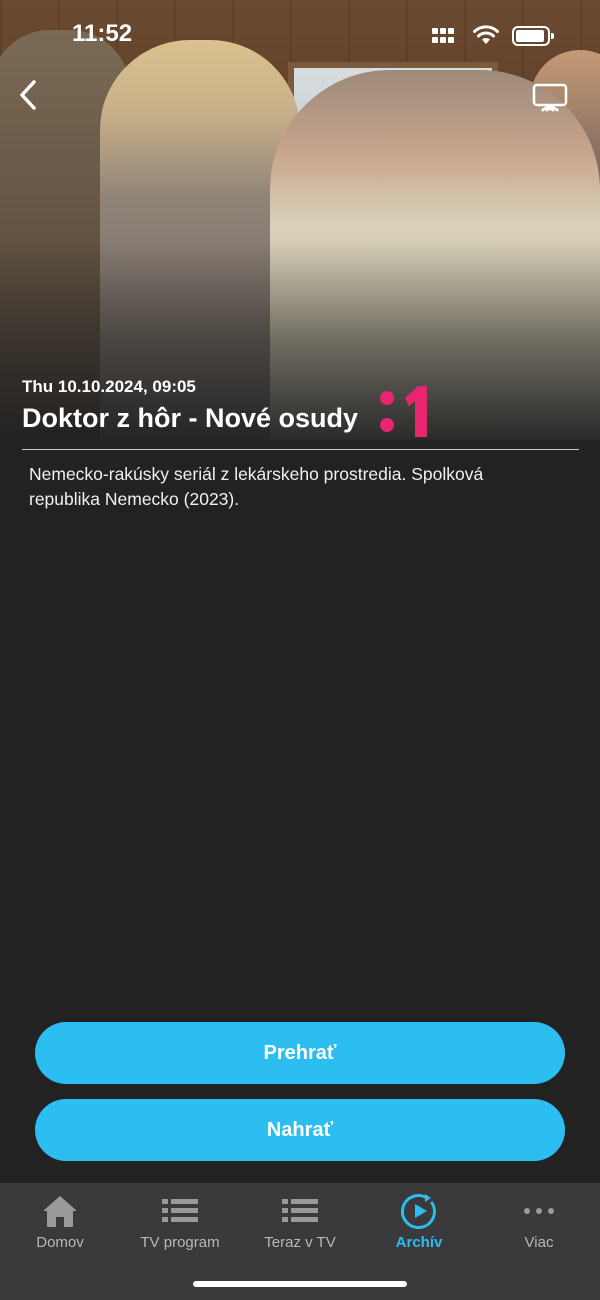 Image resolution: width=600 pixels, height=1300 pixels. I want to click on tab-teraz-v-tv: Teraz v TV, so click(300, 1228).